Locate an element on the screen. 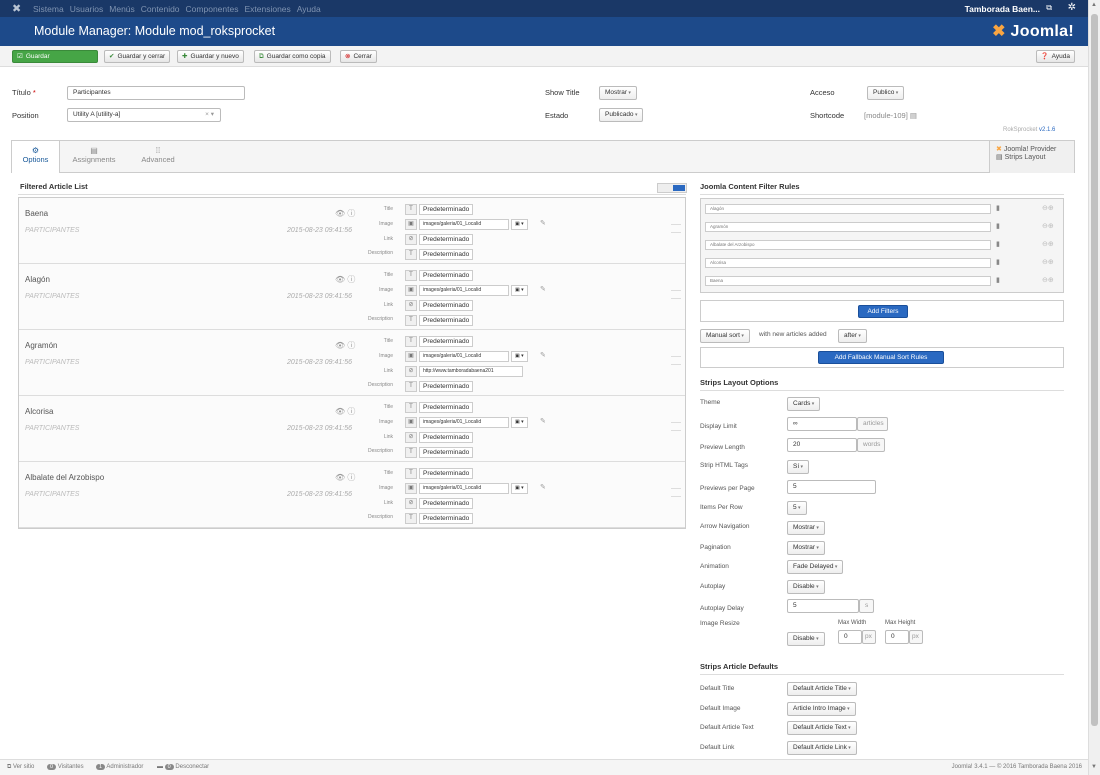  filter-rule-select: Baena is located at coordinates (848, 281).